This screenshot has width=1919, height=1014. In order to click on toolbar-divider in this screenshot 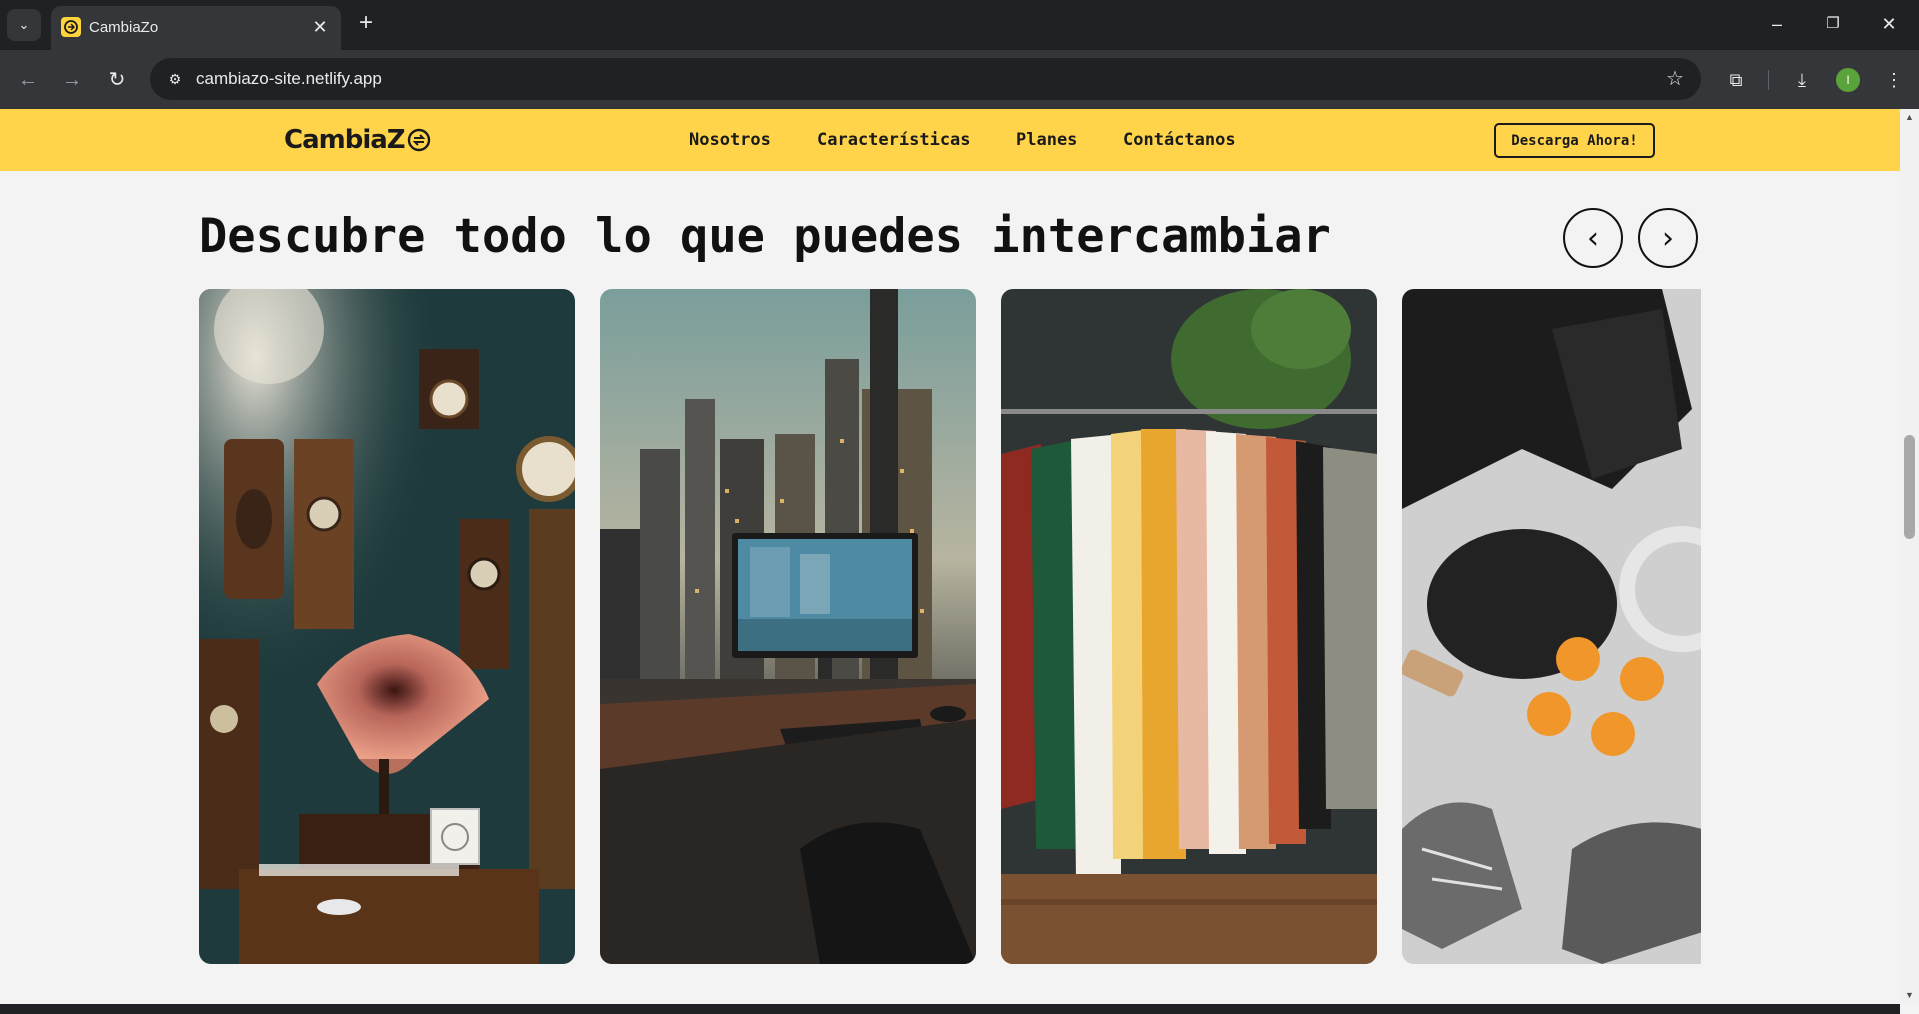, I will do `click(1768, 80)`.